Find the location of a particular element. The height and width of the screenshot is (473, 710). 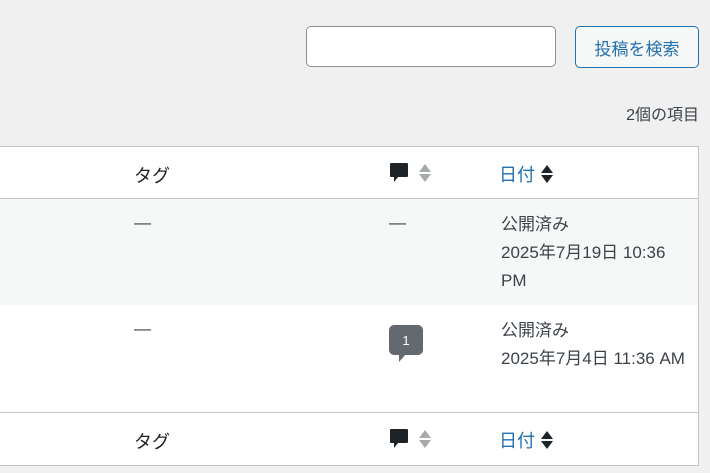

table-footer-row: タグ 日付 is located at coordinates (349, 438).